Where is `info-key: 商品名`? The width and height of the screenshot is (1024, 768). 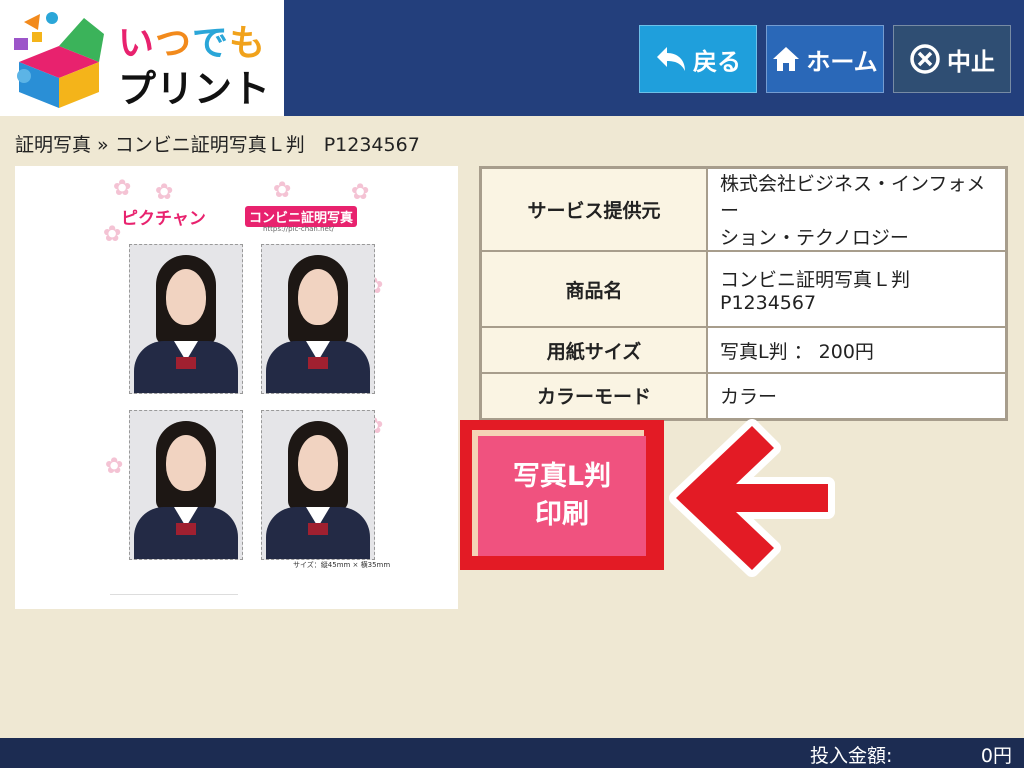 info-key: 商品名 is located at coordinates (593, 289).